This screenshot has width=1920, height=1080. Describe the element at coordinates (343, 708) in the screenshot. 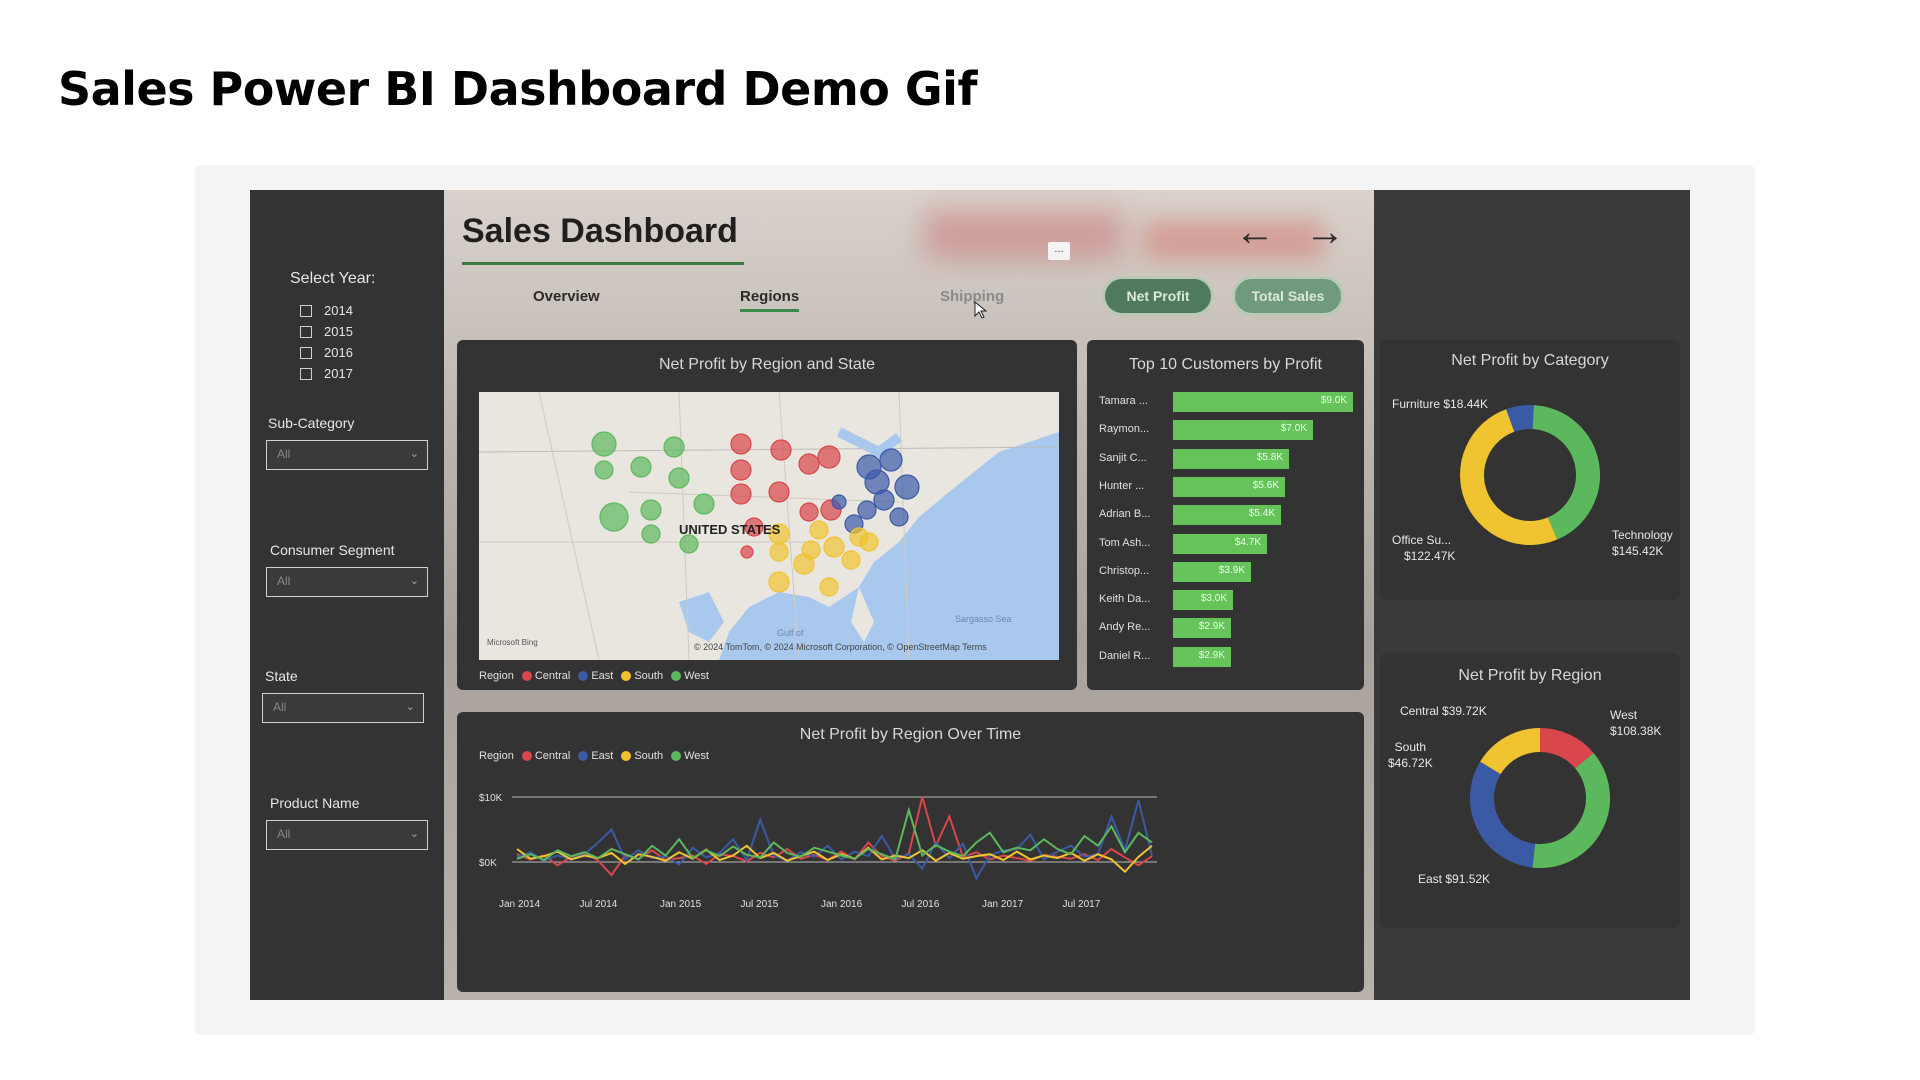

I see `state-dropdown: All ⌄` at that location.